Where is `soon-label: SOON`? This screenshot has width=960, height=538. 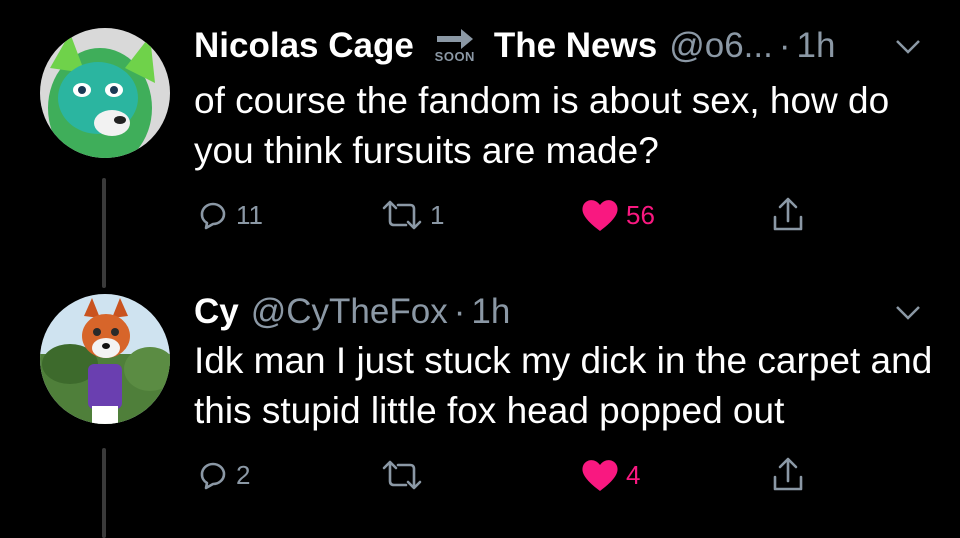
soon-label: SOON is located at coordinates (454, 56).